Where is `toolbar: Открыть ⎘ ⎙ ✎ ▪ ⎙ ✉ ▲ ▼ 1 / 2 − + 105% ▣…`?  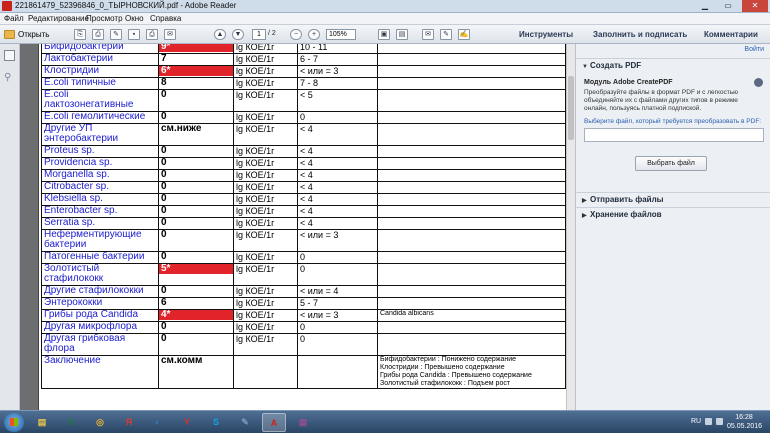
toolbar: Открыть ⎘ ⎙ ✎ ▪ ⎙ ✉ ▲ ▼ 1 / 2 − + 105% ▣… is located at coordinates (385, 34).